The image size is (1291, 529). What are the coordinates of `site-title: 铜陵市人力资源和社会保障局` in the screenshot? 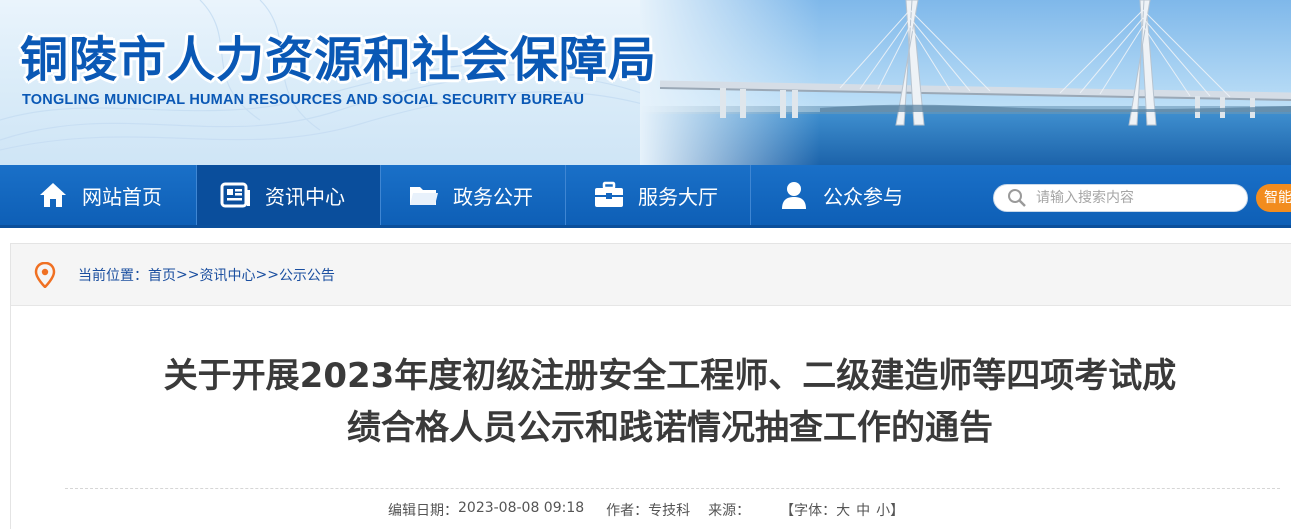 It's located at (339, 60).